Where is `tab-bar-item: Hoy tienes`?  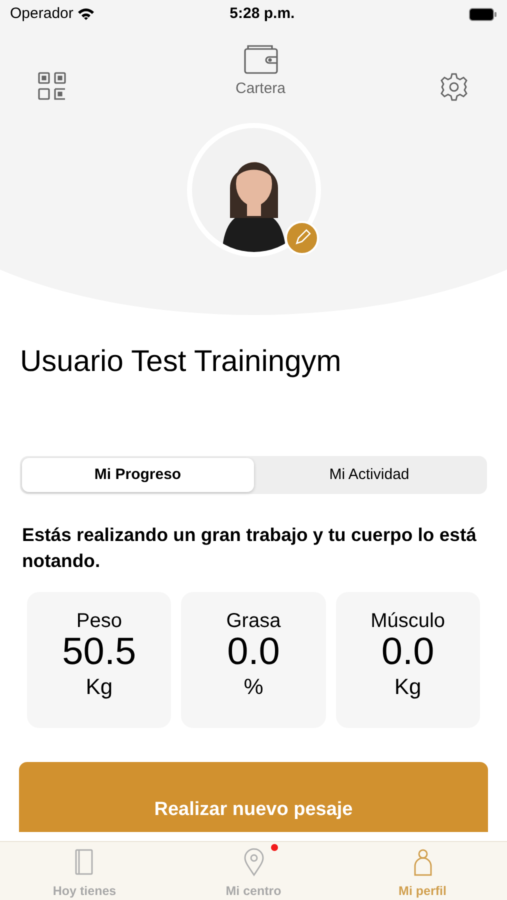
tab-bar-item: Hoy tienes is located at coordinates (84, 871).